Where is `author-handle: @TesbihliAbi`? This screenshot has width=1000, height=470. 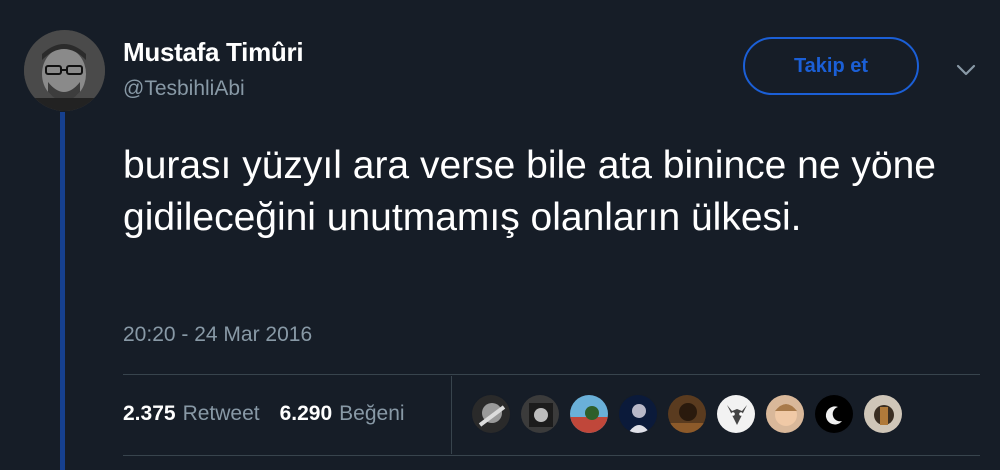
author-handle: @TesbihliAbi is located at coordinates (184, 89).